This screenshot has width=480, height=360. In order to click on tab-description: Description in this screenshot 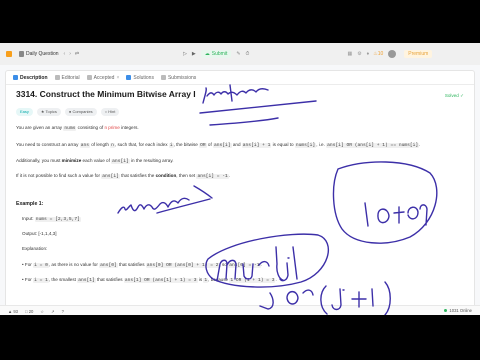, I will do `click(30, 78)`.